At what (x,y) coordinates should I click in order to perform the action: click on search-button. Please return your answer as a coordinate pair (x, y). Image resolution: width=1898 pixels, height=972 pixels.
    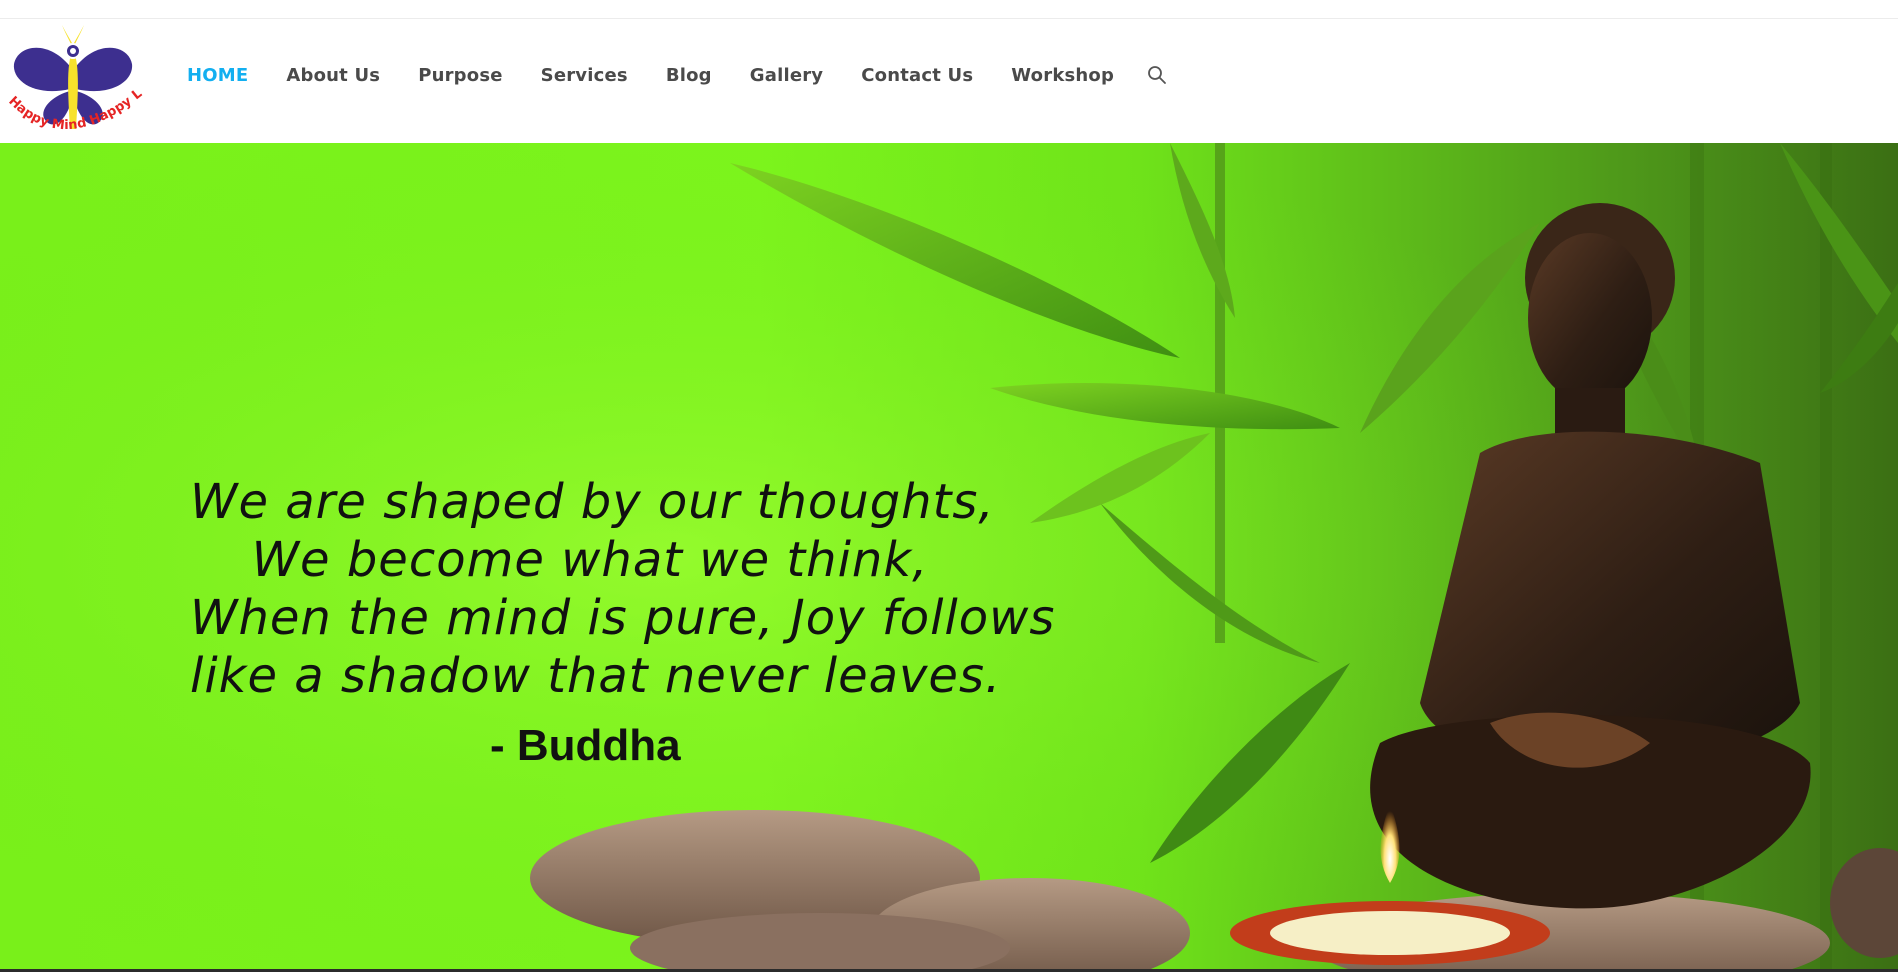
    Looking at the image, I should click on (1157, 75).